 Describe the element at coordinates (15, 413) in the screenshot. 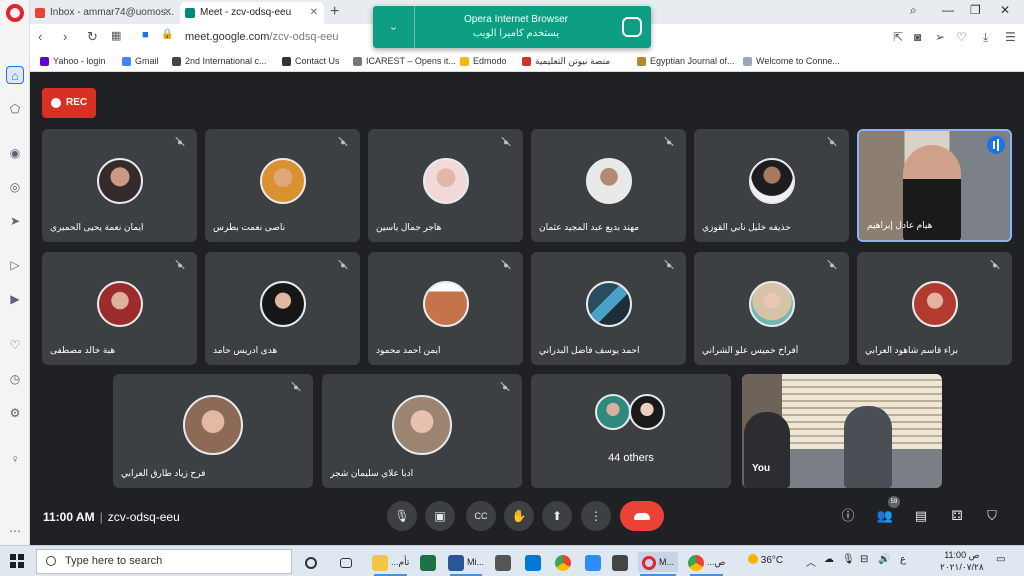

I see `settings-icon: ⚙` at that location.